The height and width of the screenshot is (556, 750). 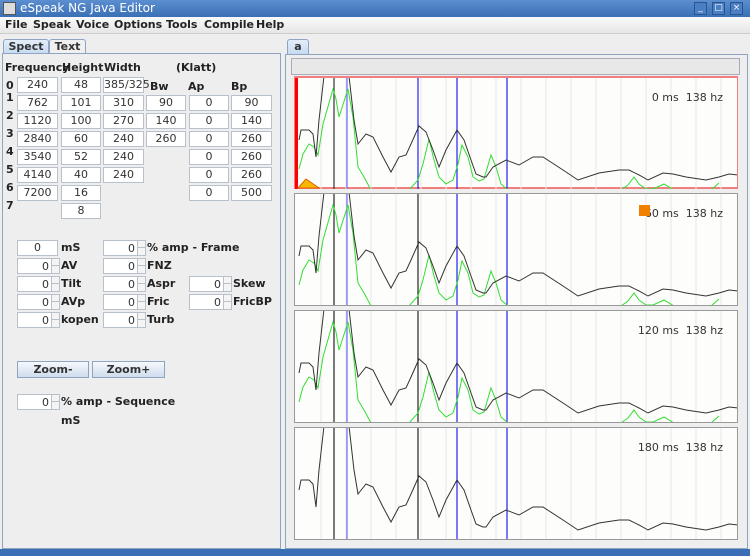 What do you see at coordinates (81, 121) in the screenshot?
I see `height-field: 100` at bounding box center [81, 121].